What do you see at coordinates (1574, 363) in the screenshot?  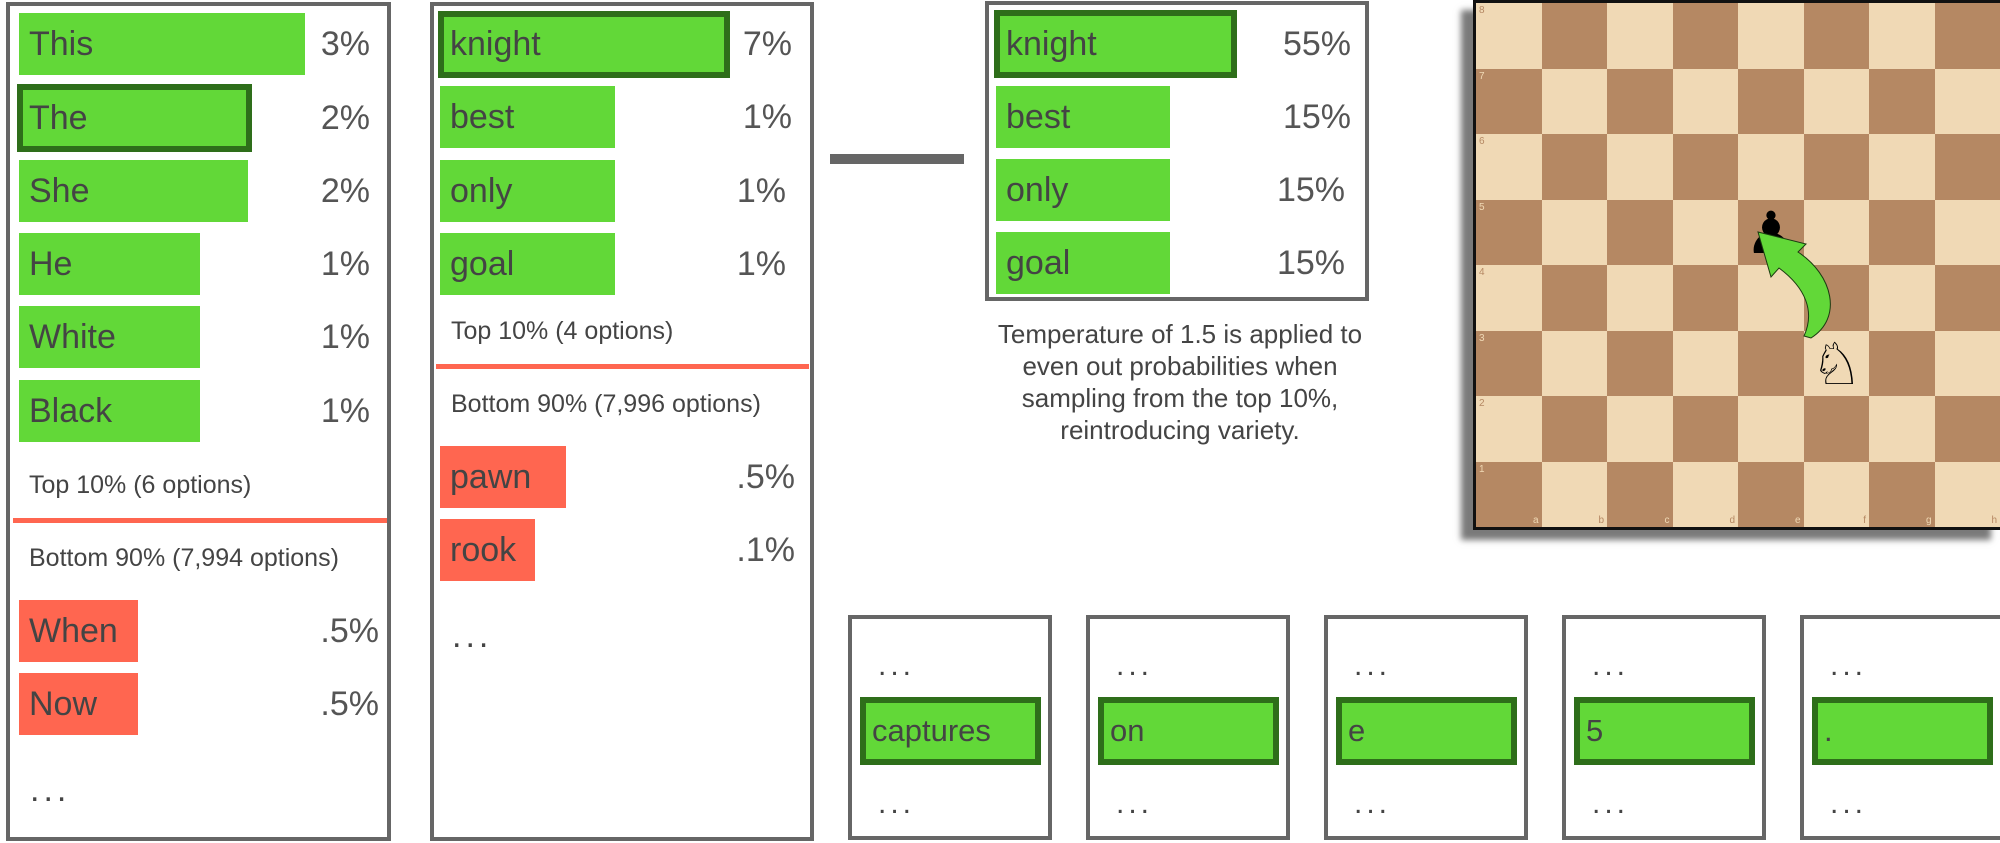 I see `square-b3` at bounding box center [1574, 363].